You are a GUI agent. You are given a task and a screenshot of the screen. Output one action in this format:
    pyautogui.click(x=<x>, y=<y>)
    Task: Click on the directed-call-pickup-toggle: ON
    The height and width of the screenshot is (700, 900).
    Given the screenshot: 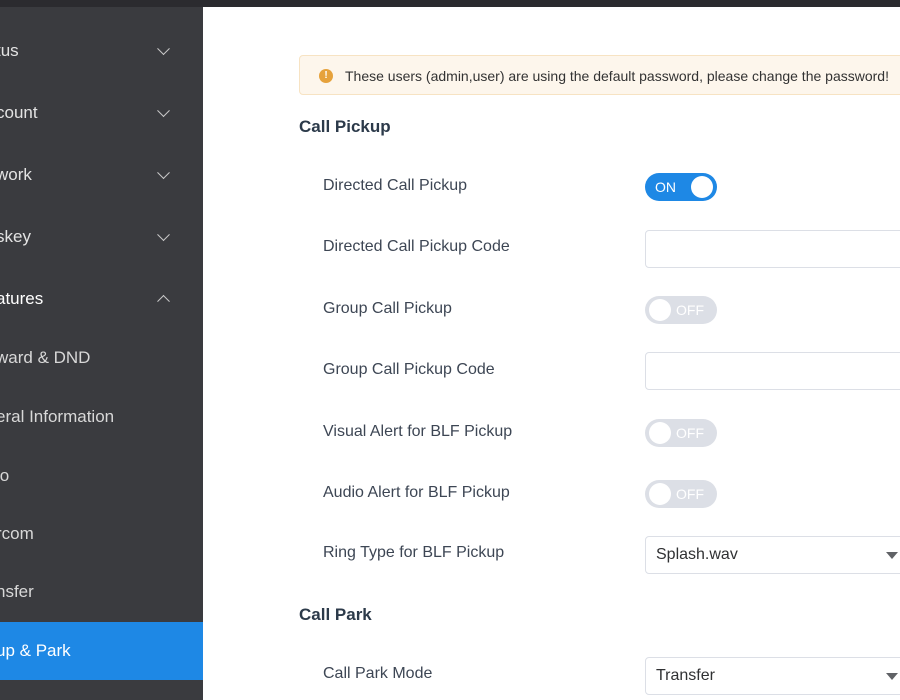 What is the action you would take?
    pyautogui.click(x=681, y=187)
    